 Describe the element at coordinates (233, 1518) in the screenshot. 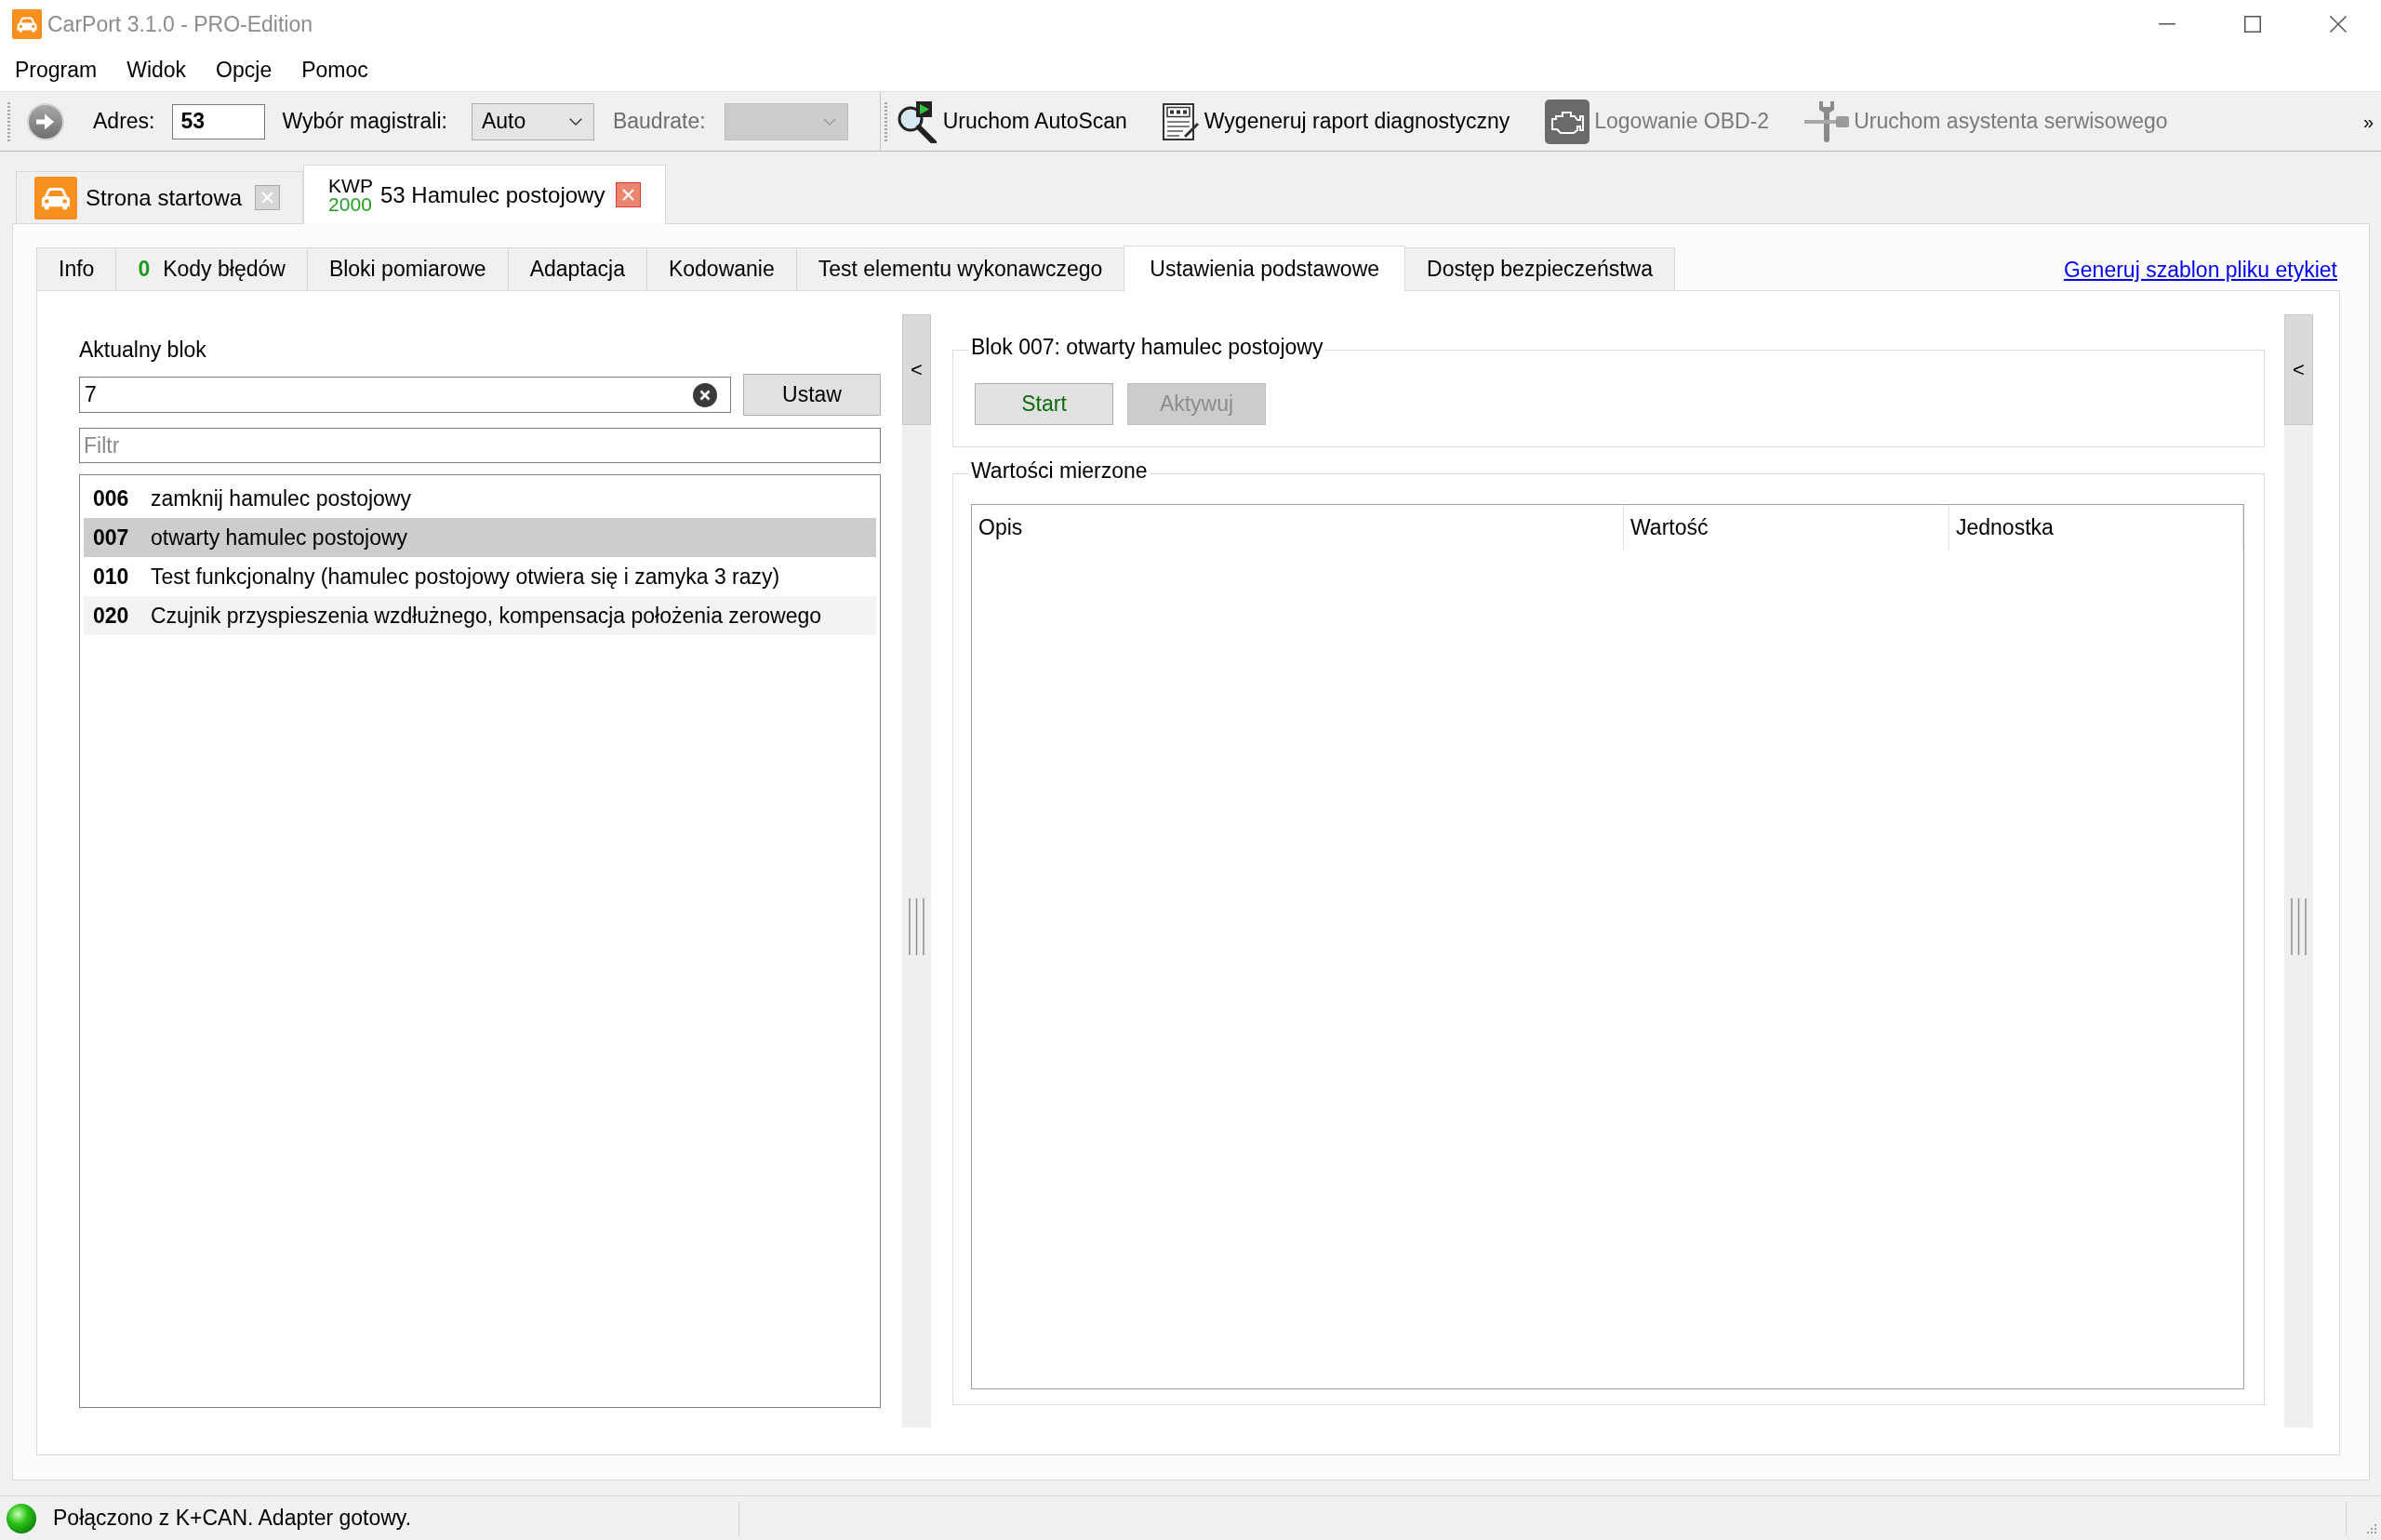

I see `status-text: Połączono z K+CAN. Adapter gotowy.` at that location.